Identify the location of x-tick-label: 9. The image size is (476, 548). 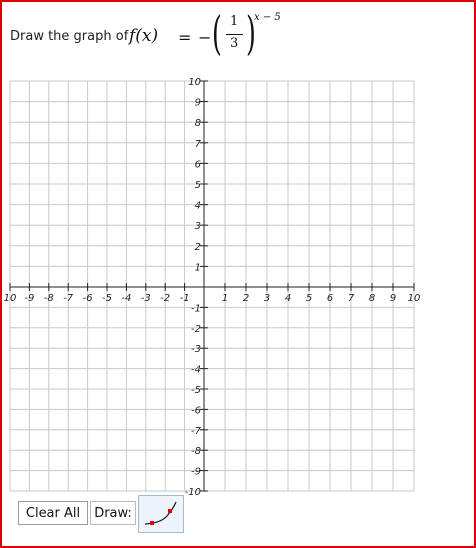
(393, 298).